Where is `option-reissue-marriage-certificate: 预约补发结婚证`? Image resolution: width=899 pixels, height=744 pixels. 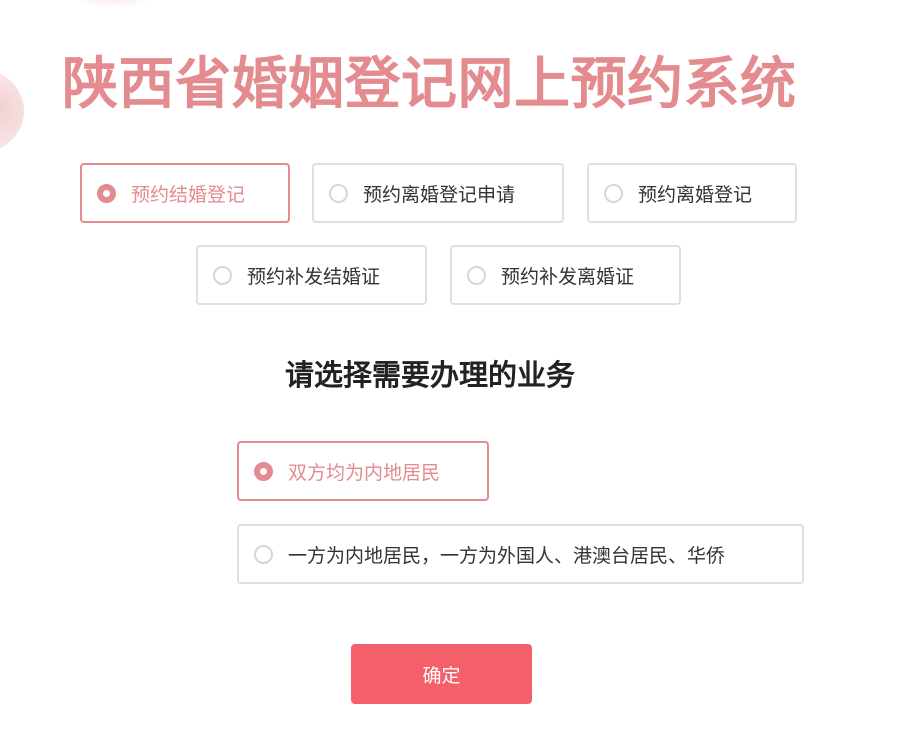 option-reissue-marriage-certificate: 预约补发结婚证 is located at coordinates (311, 275).